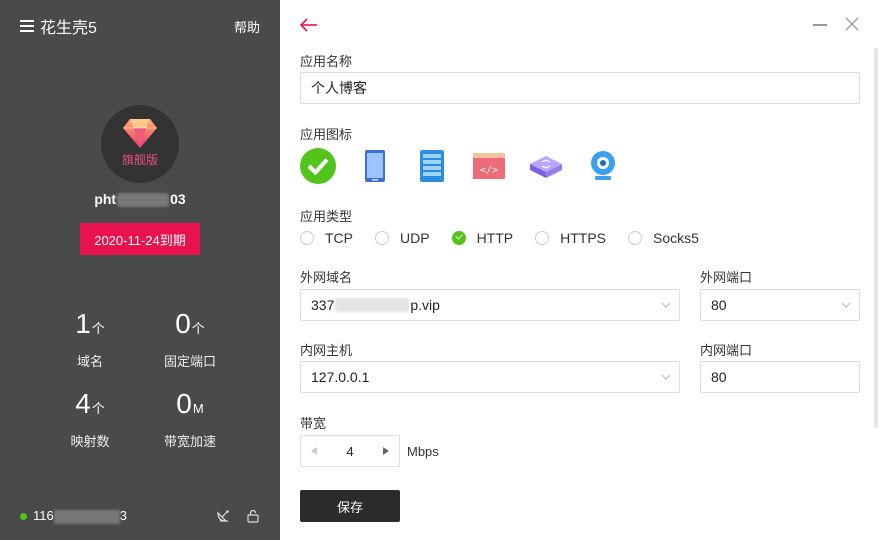  I want to click on radio-label: HTTPS, so click(583, 238).